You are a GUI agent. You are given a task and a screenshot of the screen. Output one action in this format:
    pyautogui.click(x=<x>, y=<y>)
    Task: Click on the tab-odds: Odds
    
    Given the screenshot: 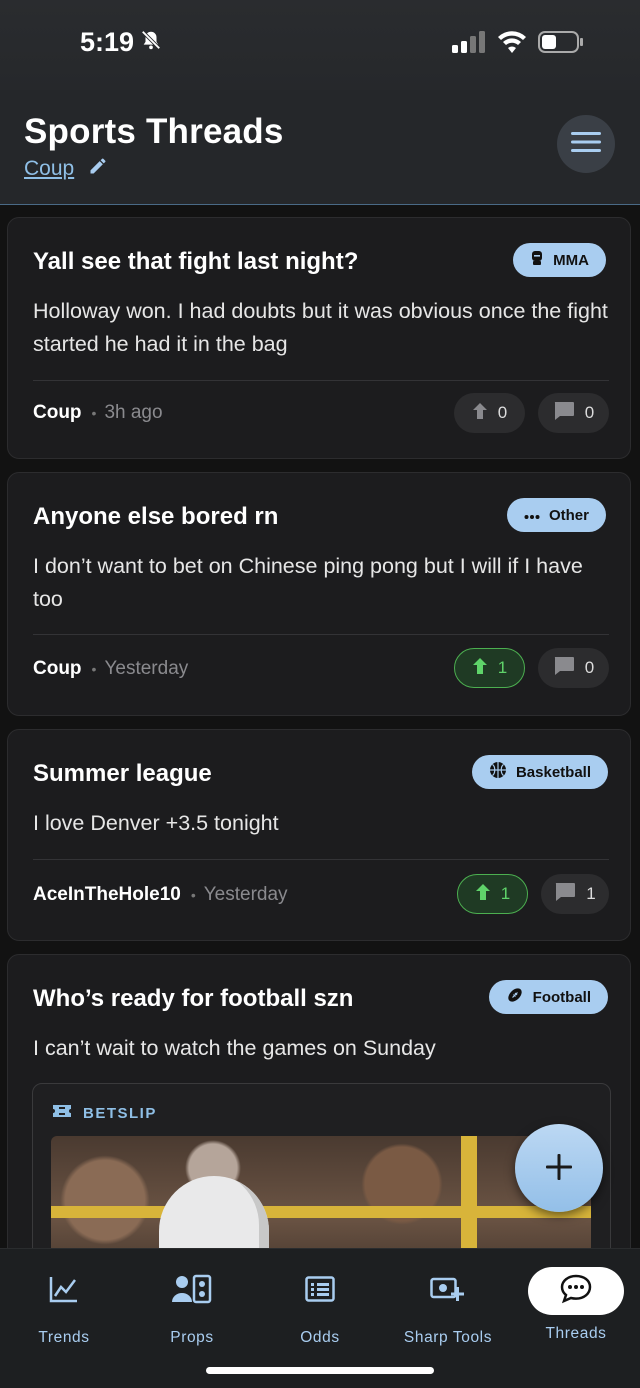 What is the action you would take?
    pyautogui.click(x=320, y=1305)
    